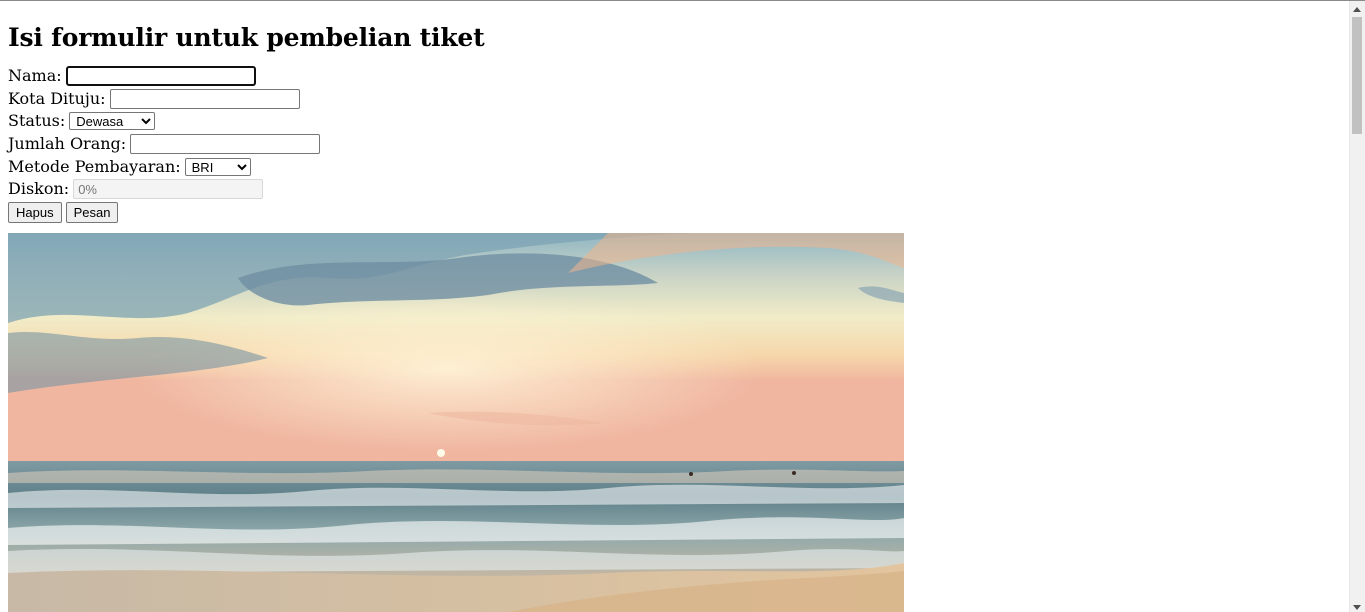 The image size is (1365, 612). Describe the element at coordinates (678, 121) in the screenshot. I see `row-status: Status: Dewasa` at that location.